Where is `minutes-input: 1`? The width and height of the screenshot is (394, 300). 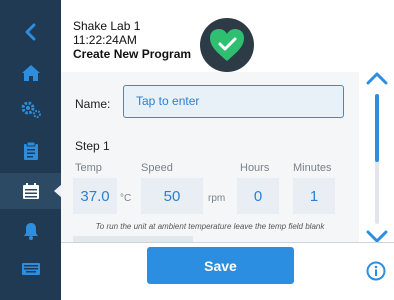 minutes-input: 1 is located at coordinates (314, 196).